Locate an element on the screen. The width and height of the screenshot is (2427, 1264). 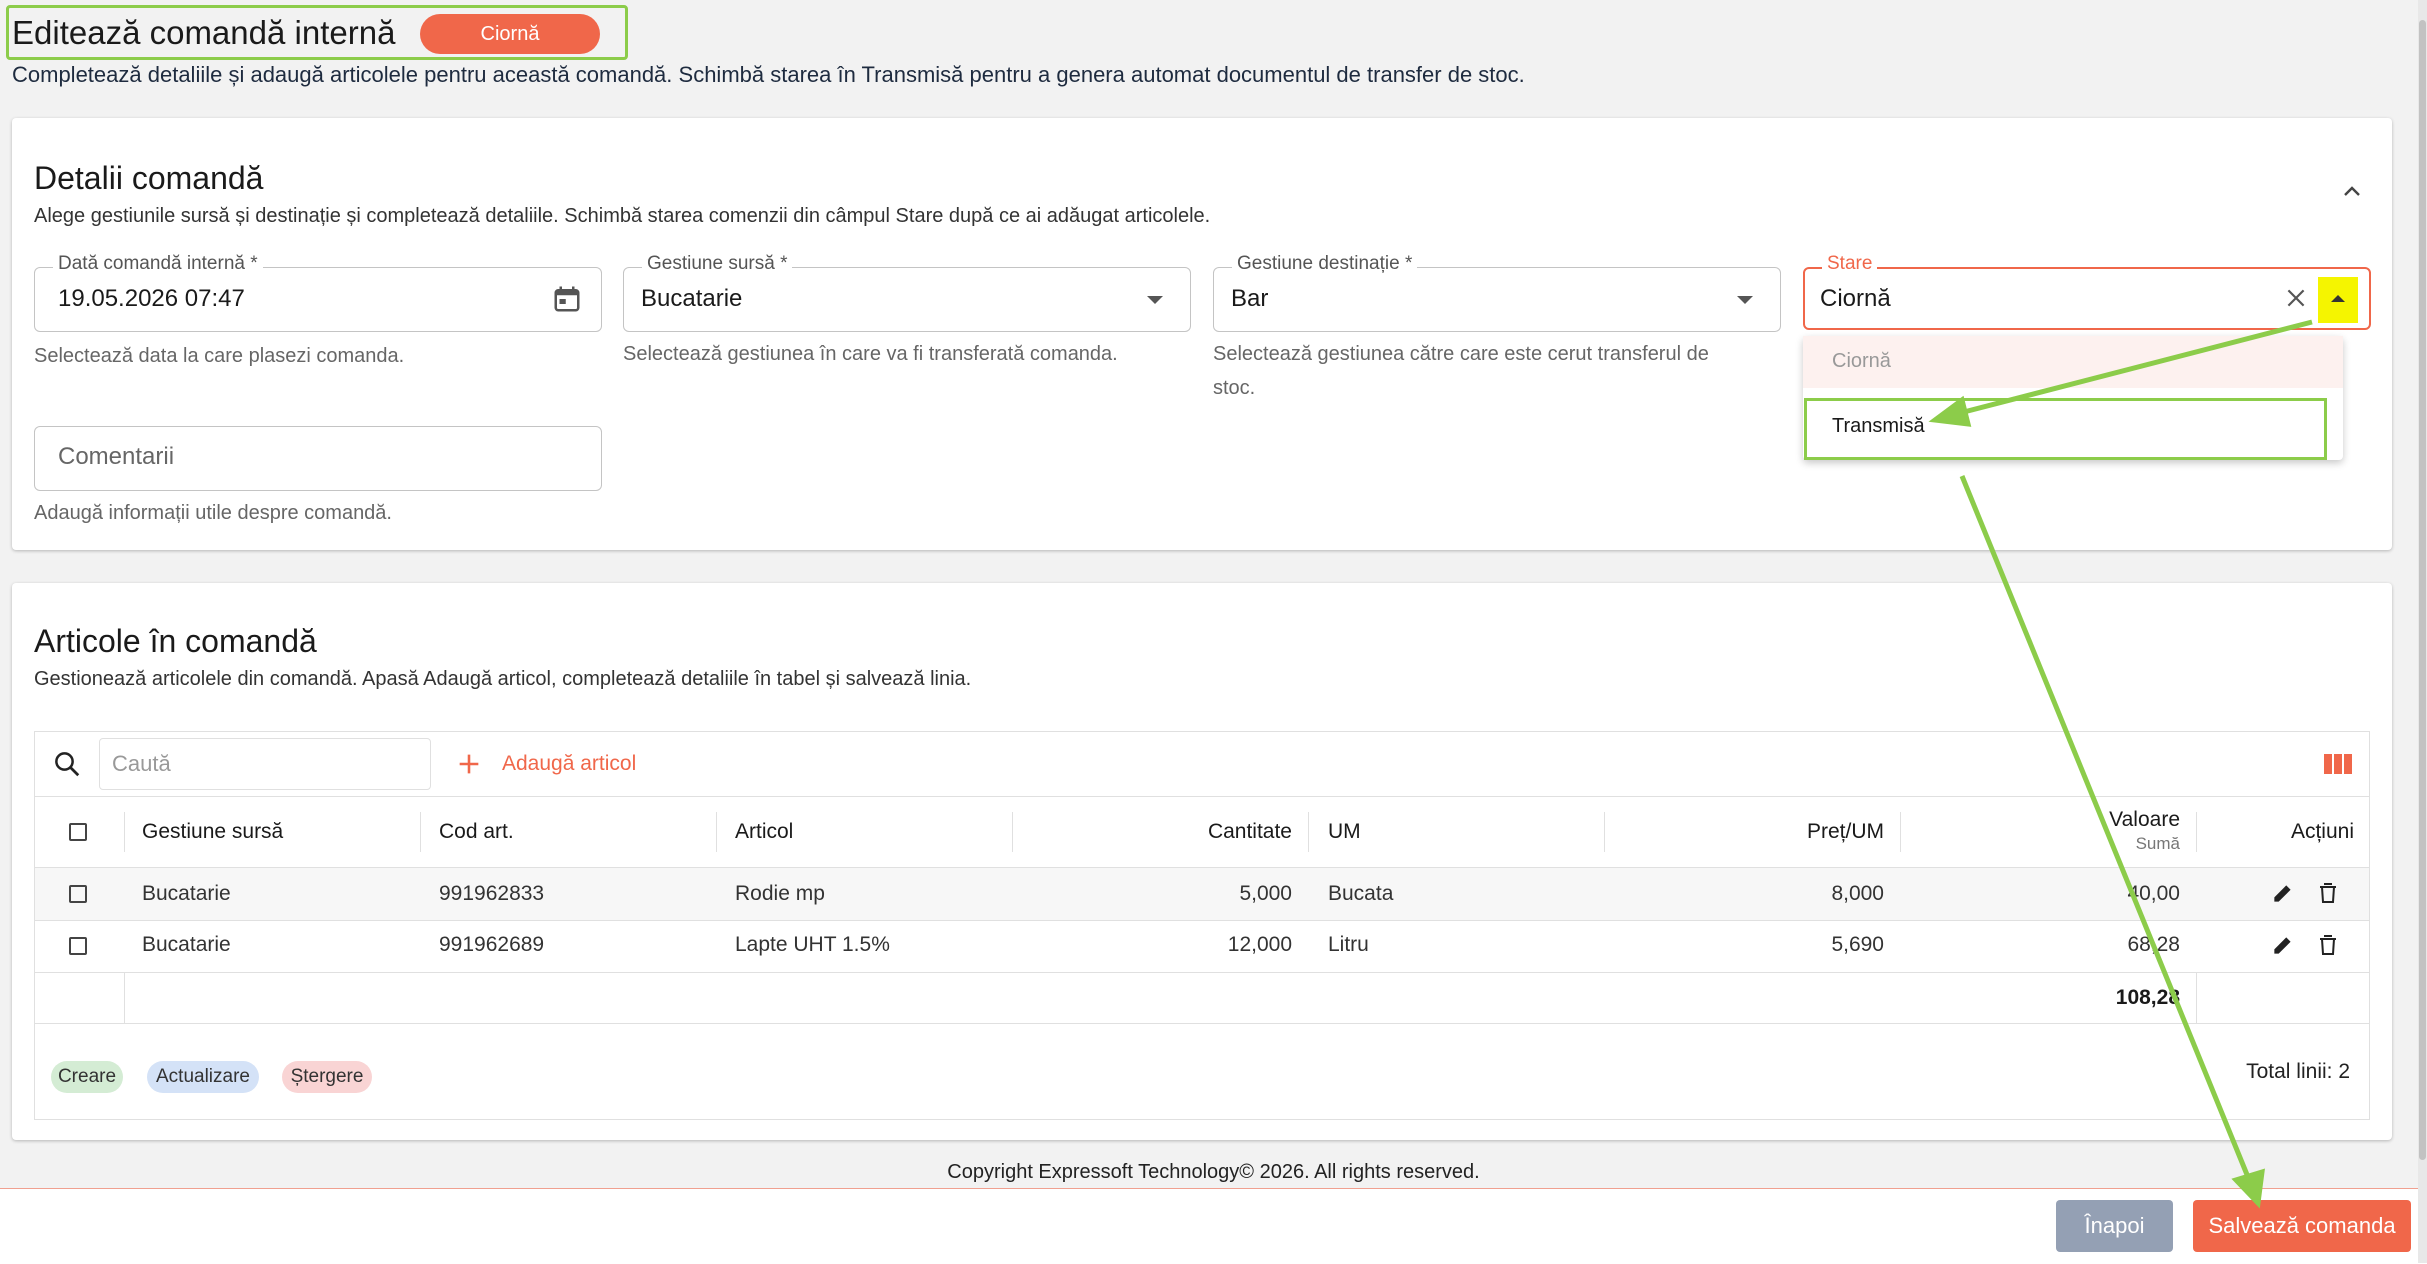
arrow-to-save-line is located at coordinates (2106, 829).